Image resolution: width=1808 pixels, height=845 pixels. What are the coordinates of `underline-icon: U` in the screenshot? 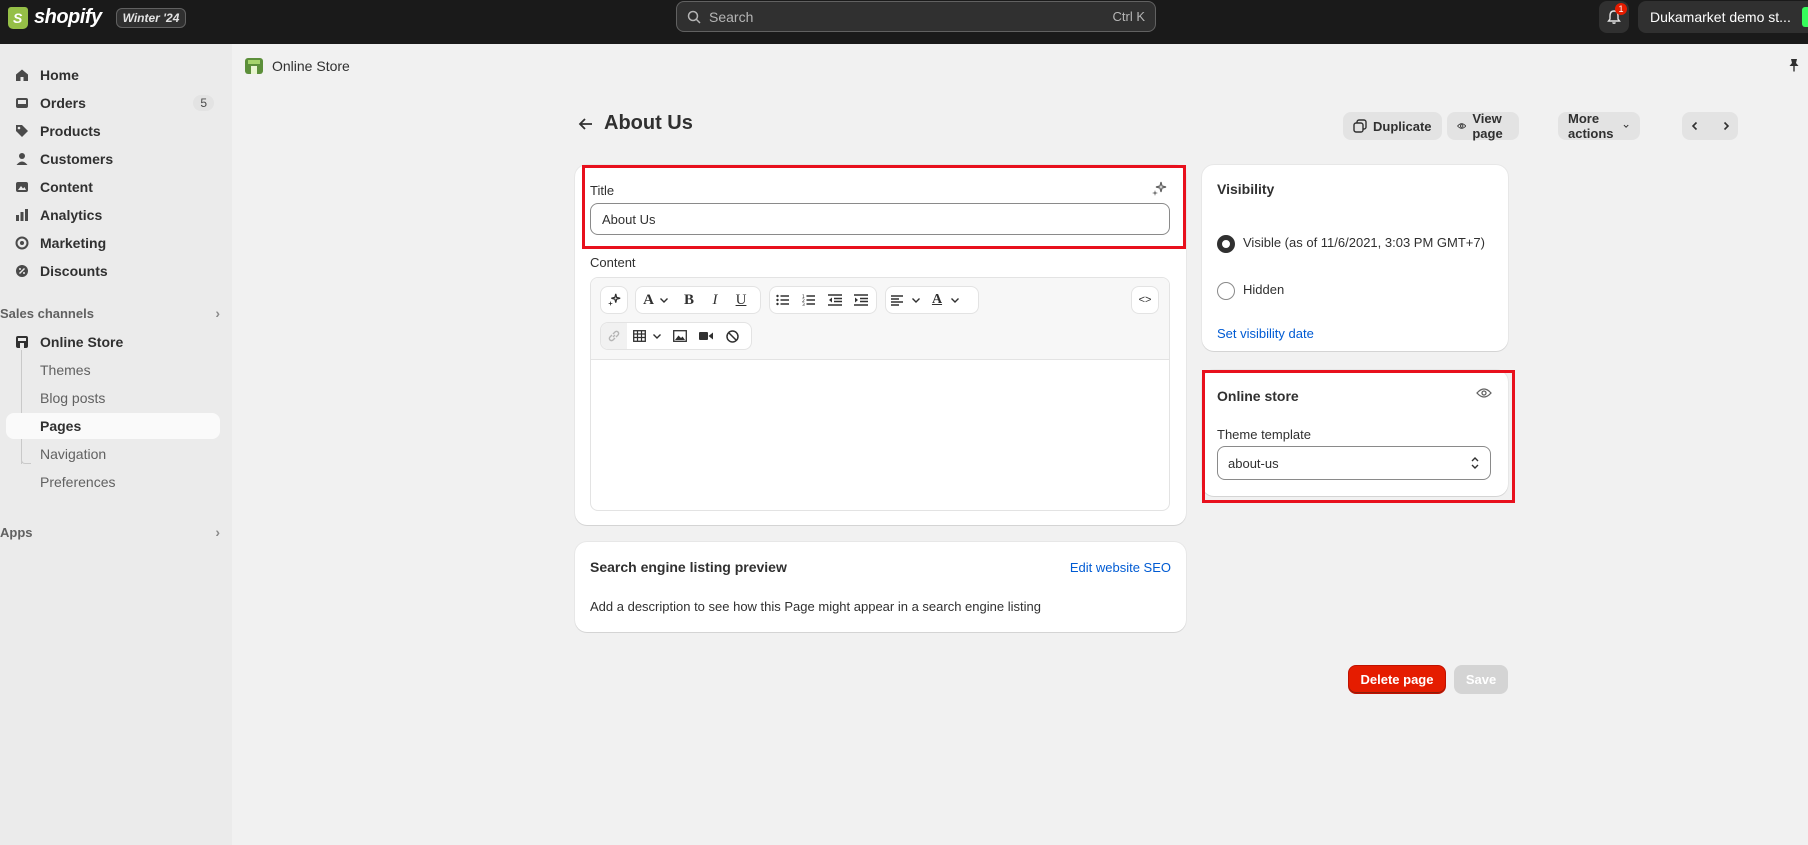 It's located at (741, 299).